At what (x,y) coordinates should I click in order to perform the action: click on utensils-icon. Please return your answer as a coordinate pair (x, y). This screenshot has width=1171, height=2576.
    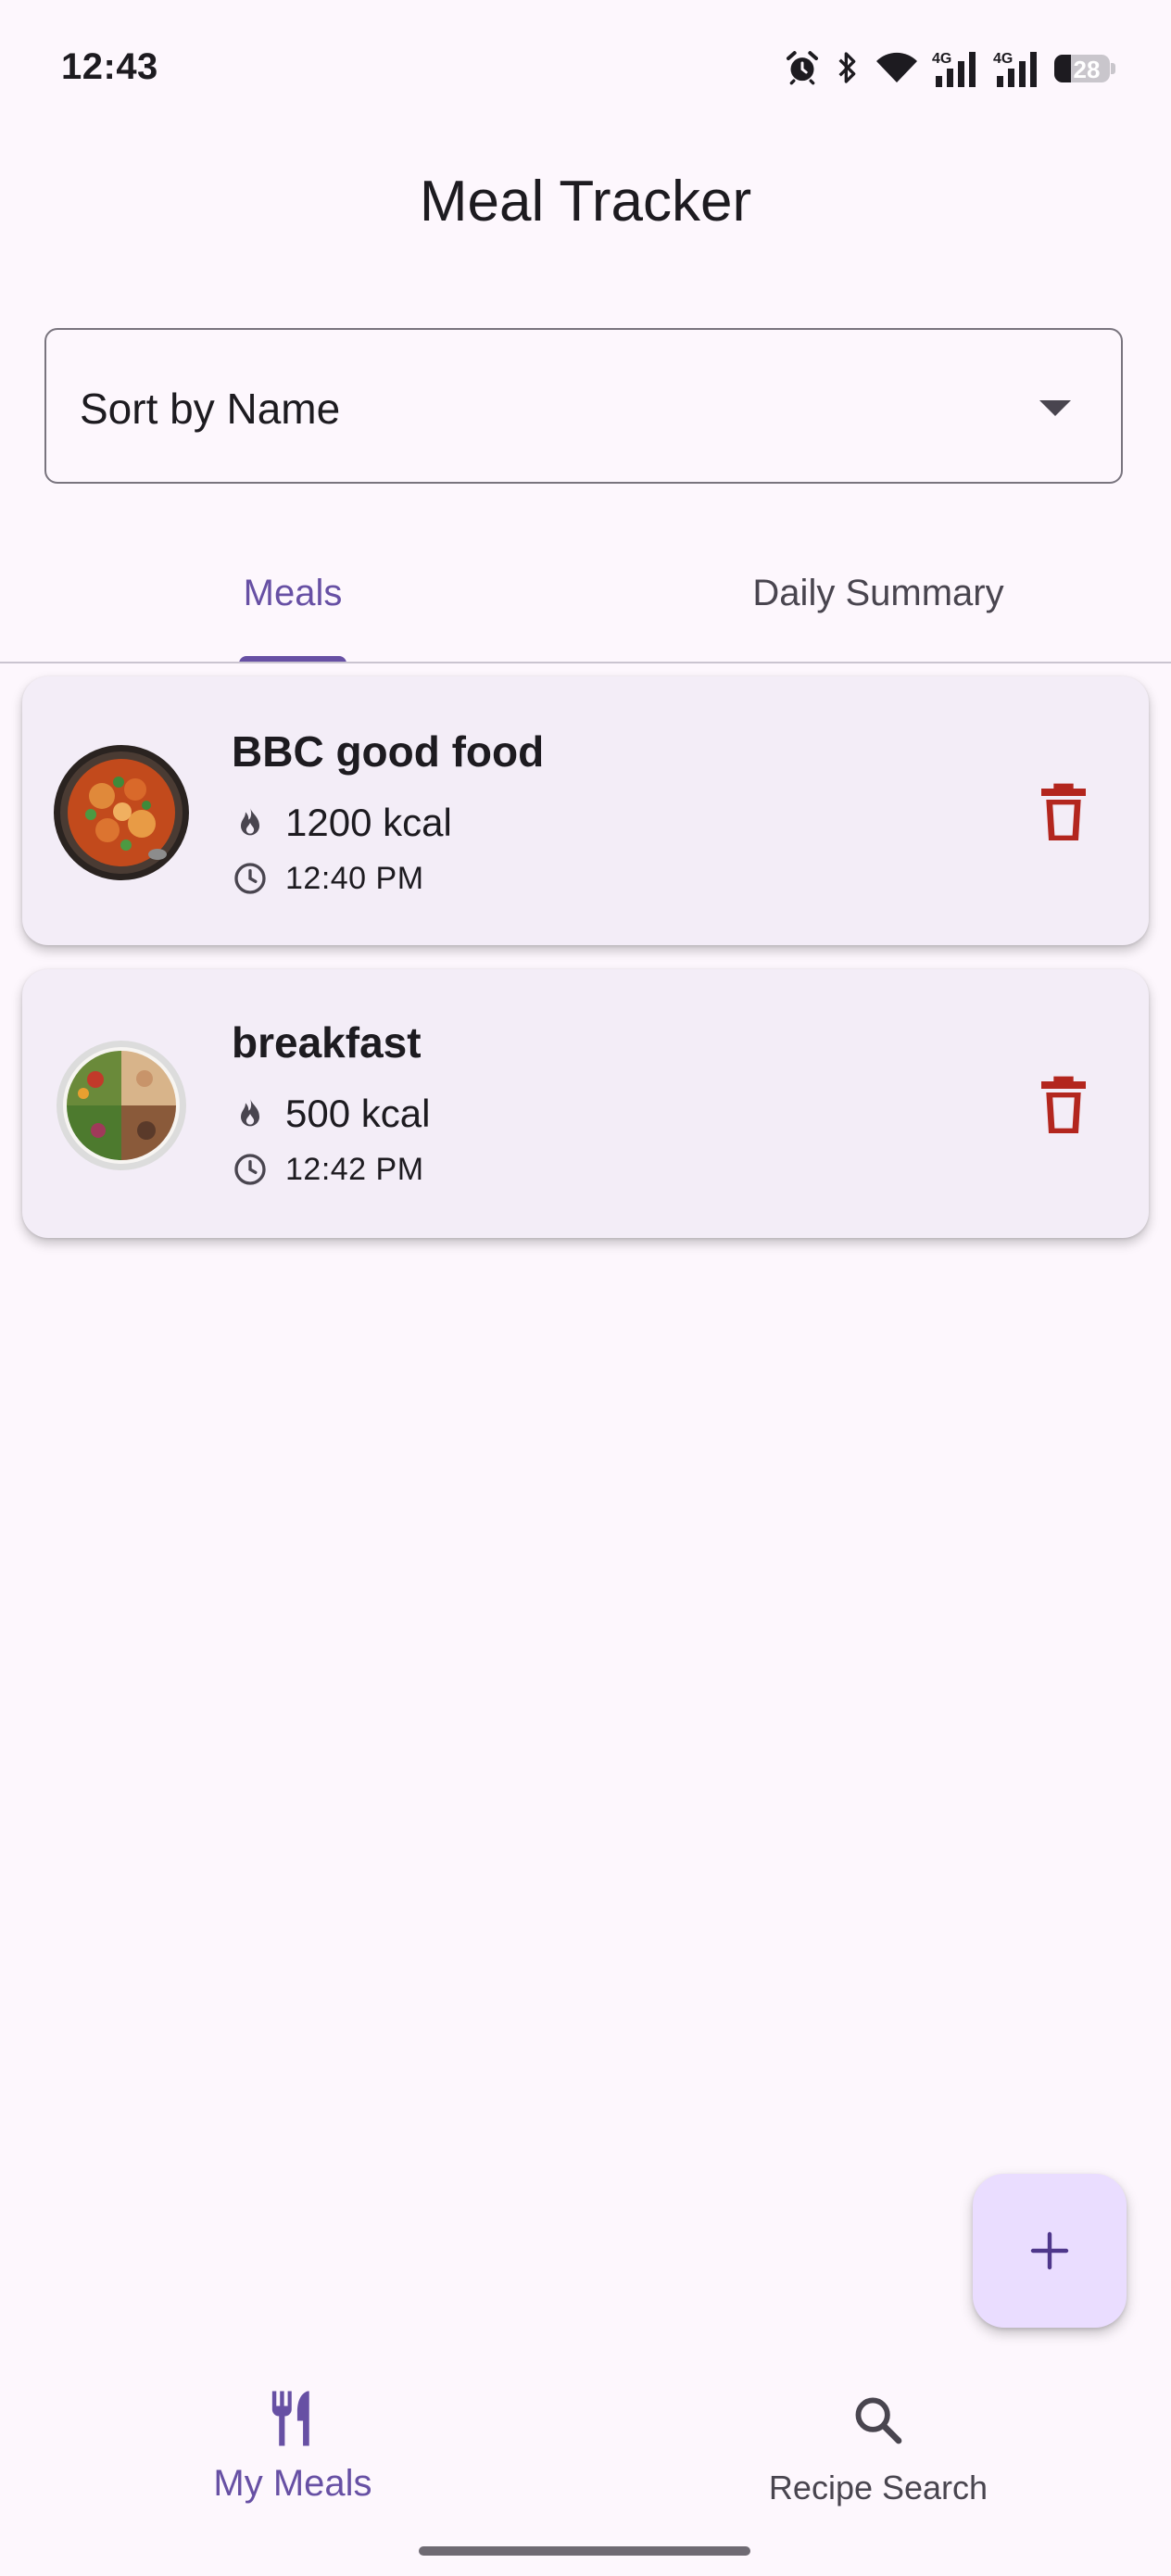
    Looking at the image, I should click on (290, 2418).